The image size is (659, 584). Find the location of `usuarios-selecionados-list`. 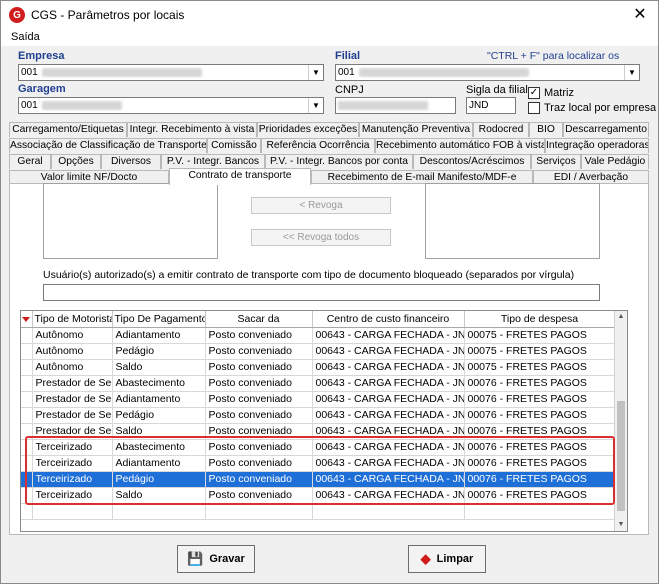

usuarios-selecionados-list is located at coordinates (512, 221).